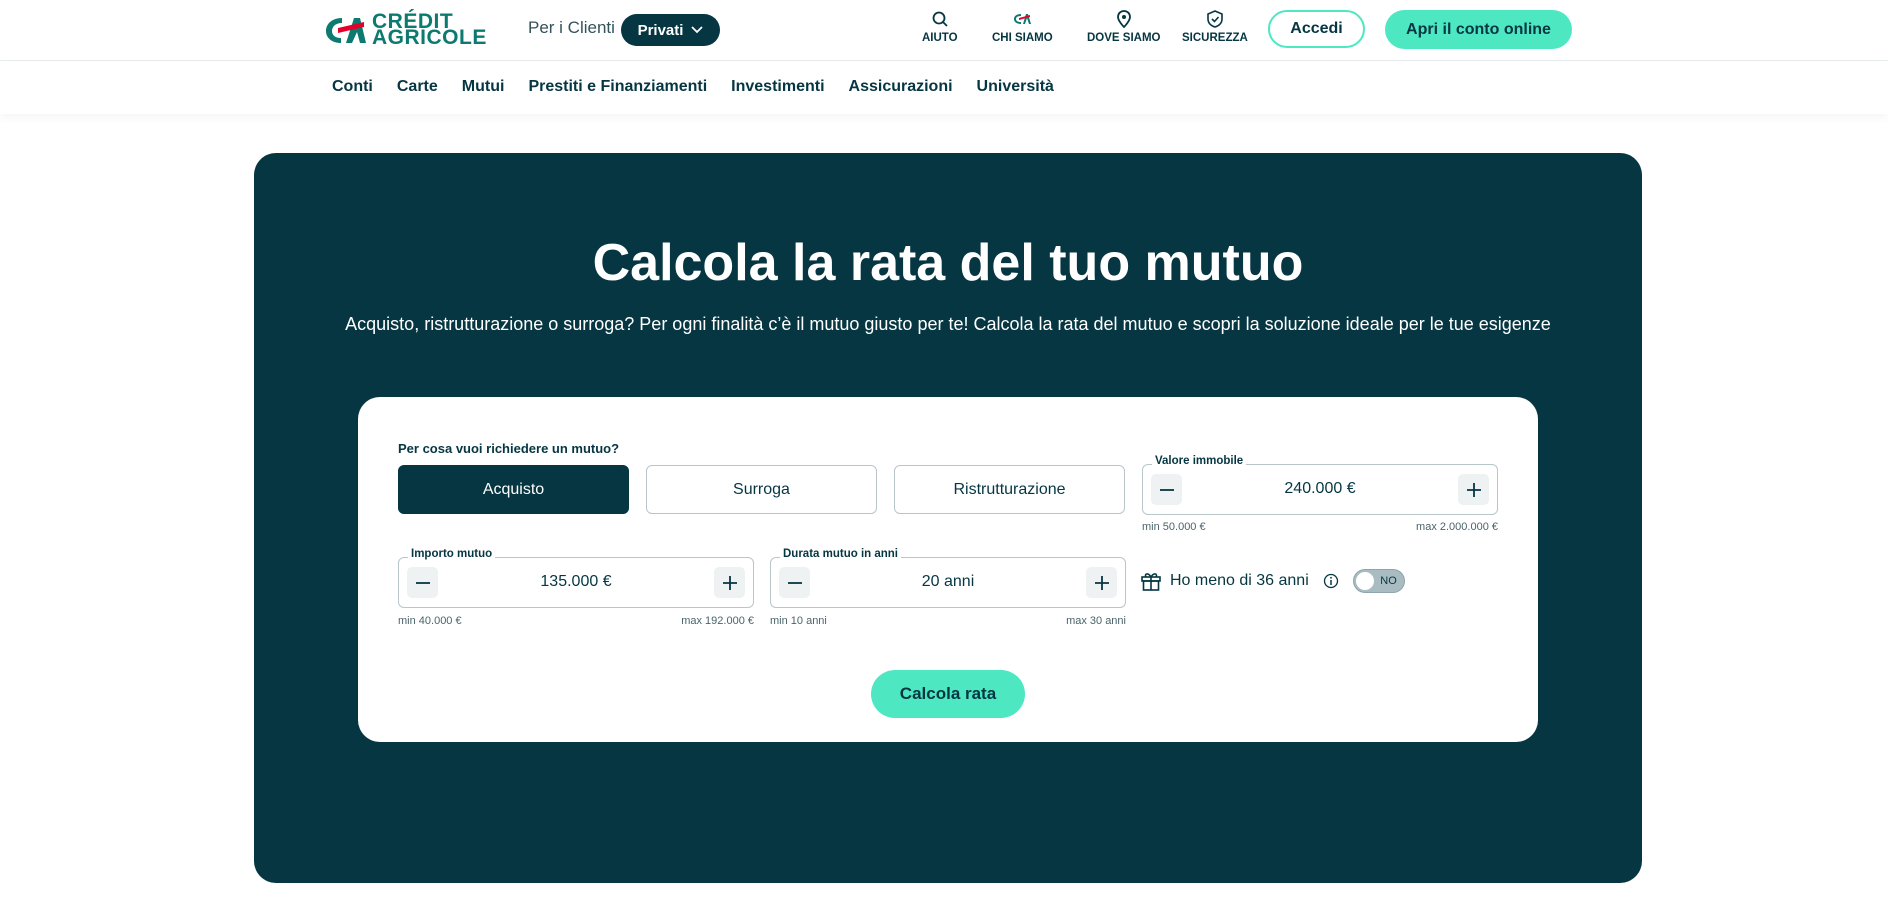  What do you see at coordinates (697, 30) in the screenshot?
I see `chevron-down-icon` at bounding box center [697, 30].